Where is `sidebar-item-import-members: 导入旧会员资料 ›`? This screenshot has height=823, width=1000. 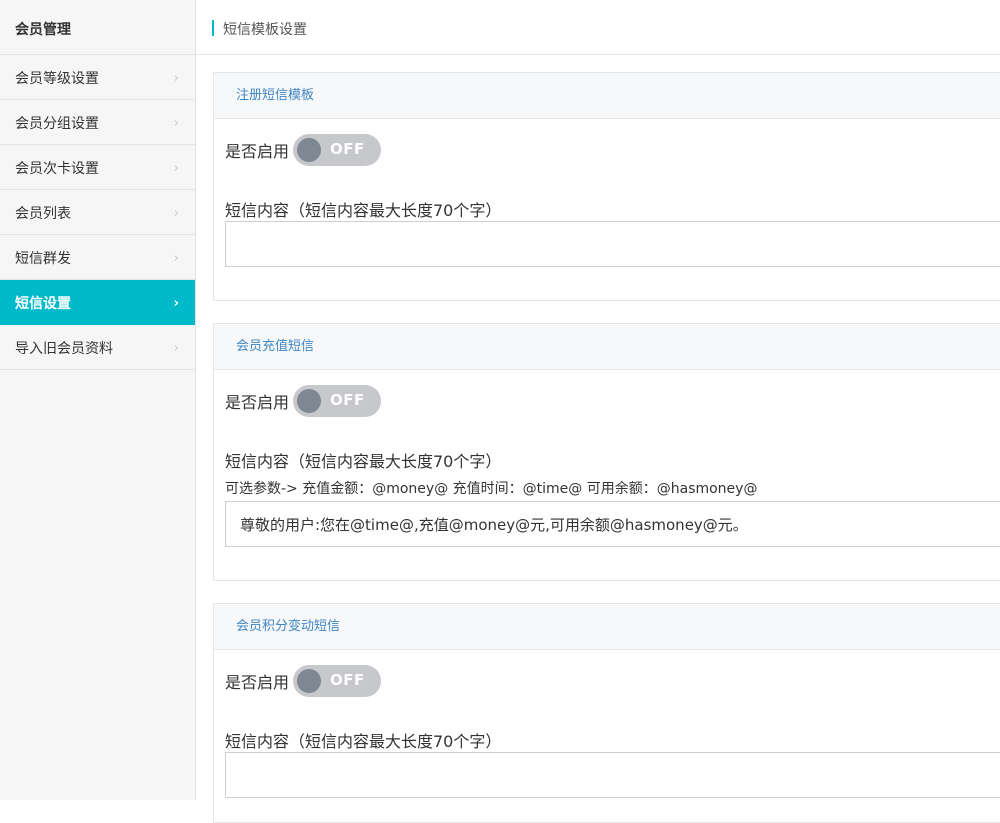 sidebar-item-import-members: 导入旧会员资料 › is located at coordinates (97, 347).